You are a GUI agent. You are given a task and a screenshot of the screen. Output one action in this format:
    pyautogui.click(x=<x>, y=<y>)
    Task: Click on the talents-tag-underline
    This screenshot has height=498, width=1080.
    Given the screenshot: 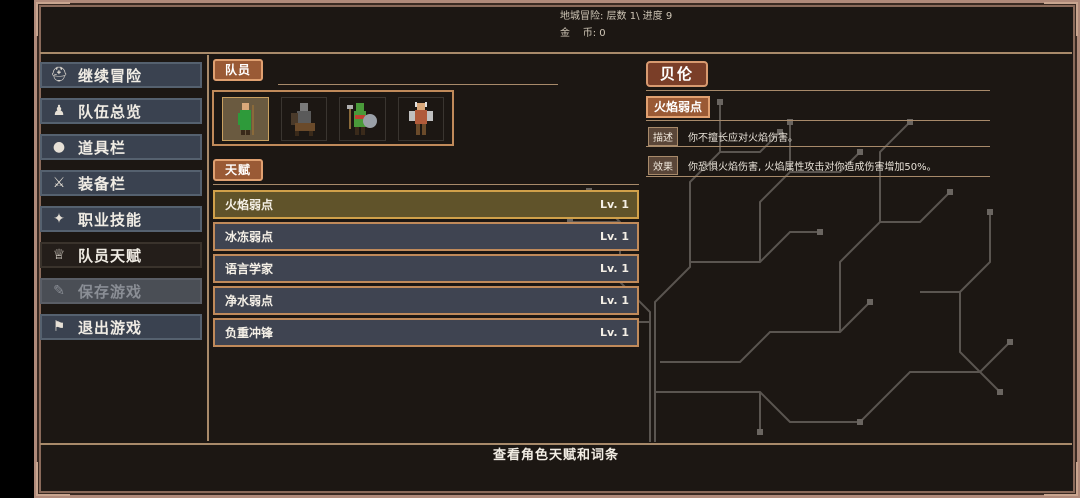 What is the action you would take?
    pyautogui.click(x=426, y=184)
    